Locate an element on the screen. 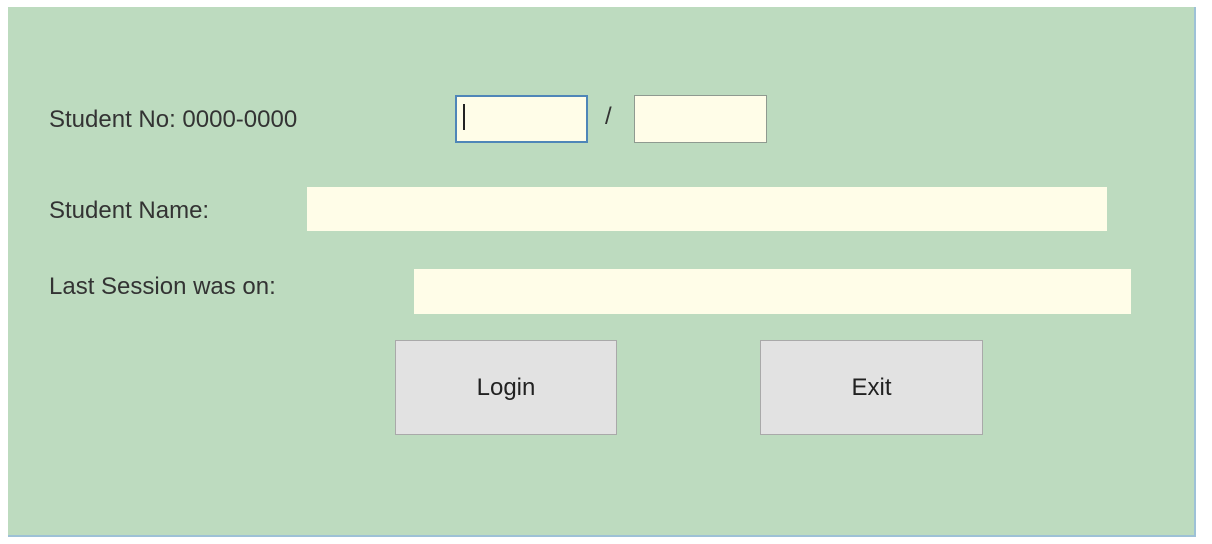  text-caret is located at coordinates (464, 117).